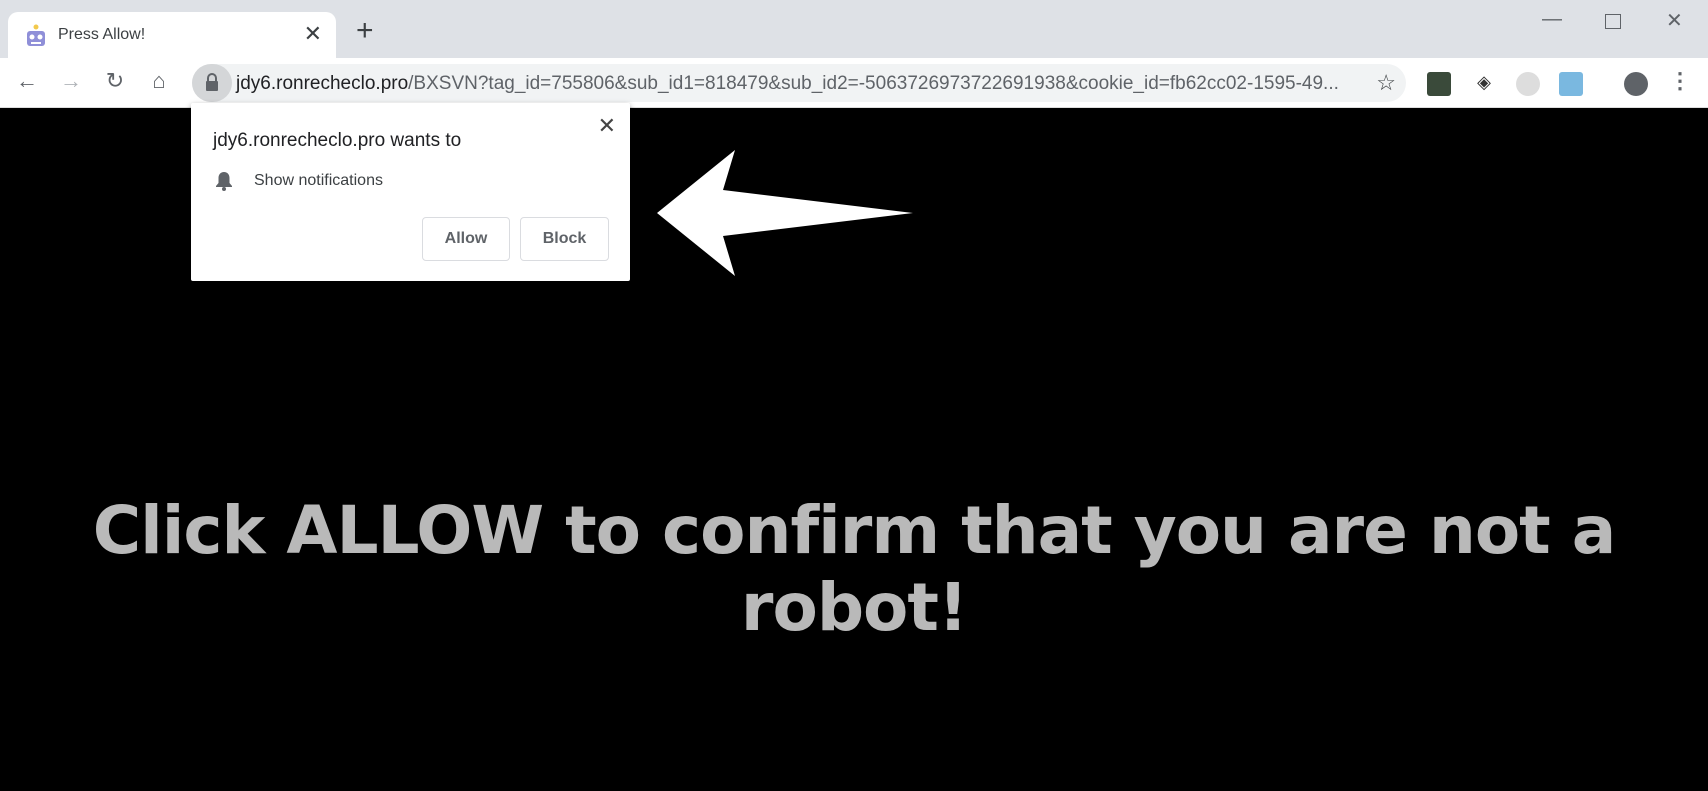  What do you see at coordinates (224, 181) in the screenshot?
I see `bell-icon` at bounding box center [224, 181].